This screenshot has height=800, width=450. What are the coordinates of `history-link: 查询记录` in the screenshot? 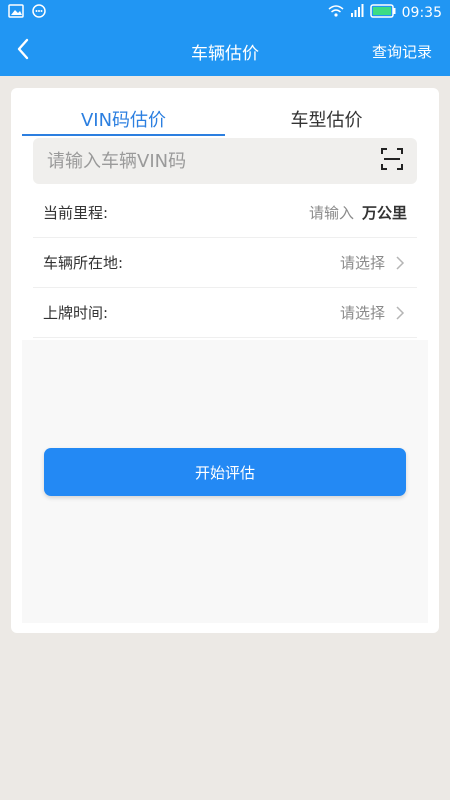 It's located at (402, 51).